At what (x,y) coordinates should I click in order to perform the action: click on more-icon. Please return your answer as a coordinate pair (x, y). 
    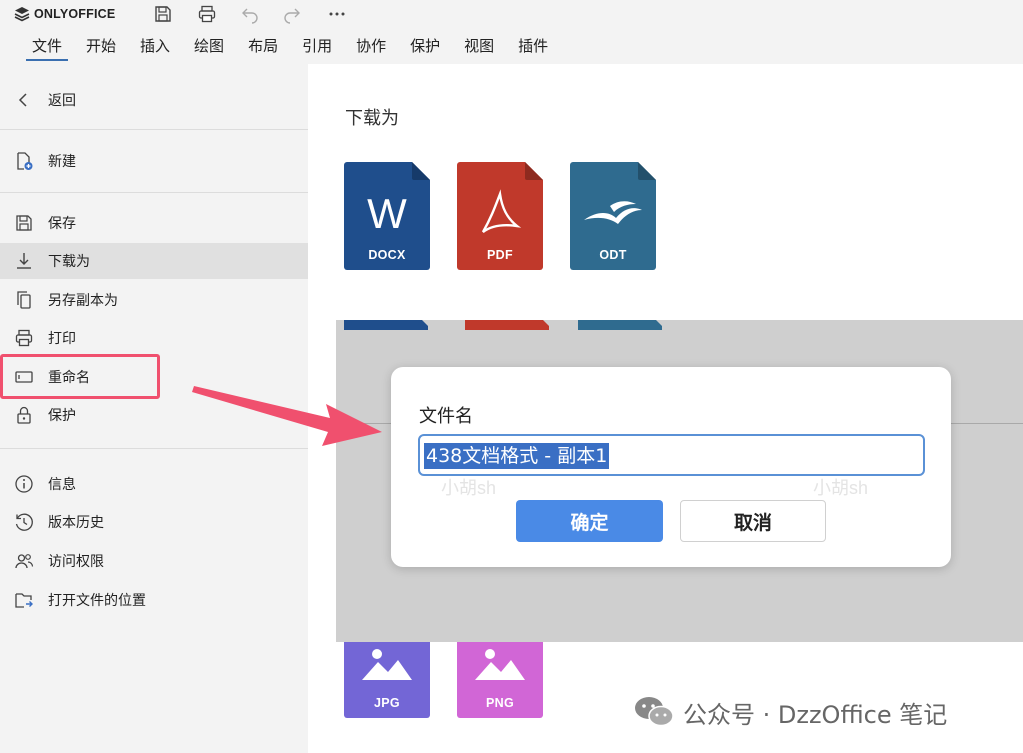
    Looking at the image, I should click on (337, 14).